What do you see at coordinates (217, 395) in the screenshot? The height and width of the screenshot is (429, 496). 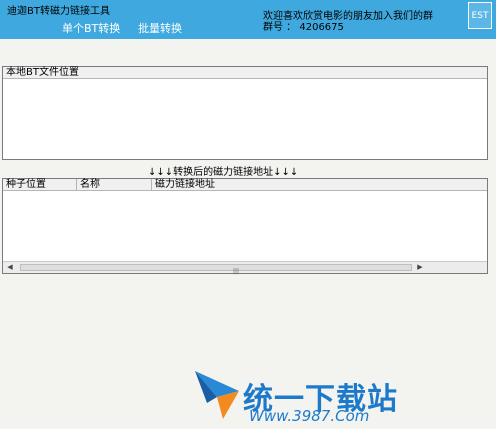 I see `logo-arrow-icon` at bounding box center [217, 395].